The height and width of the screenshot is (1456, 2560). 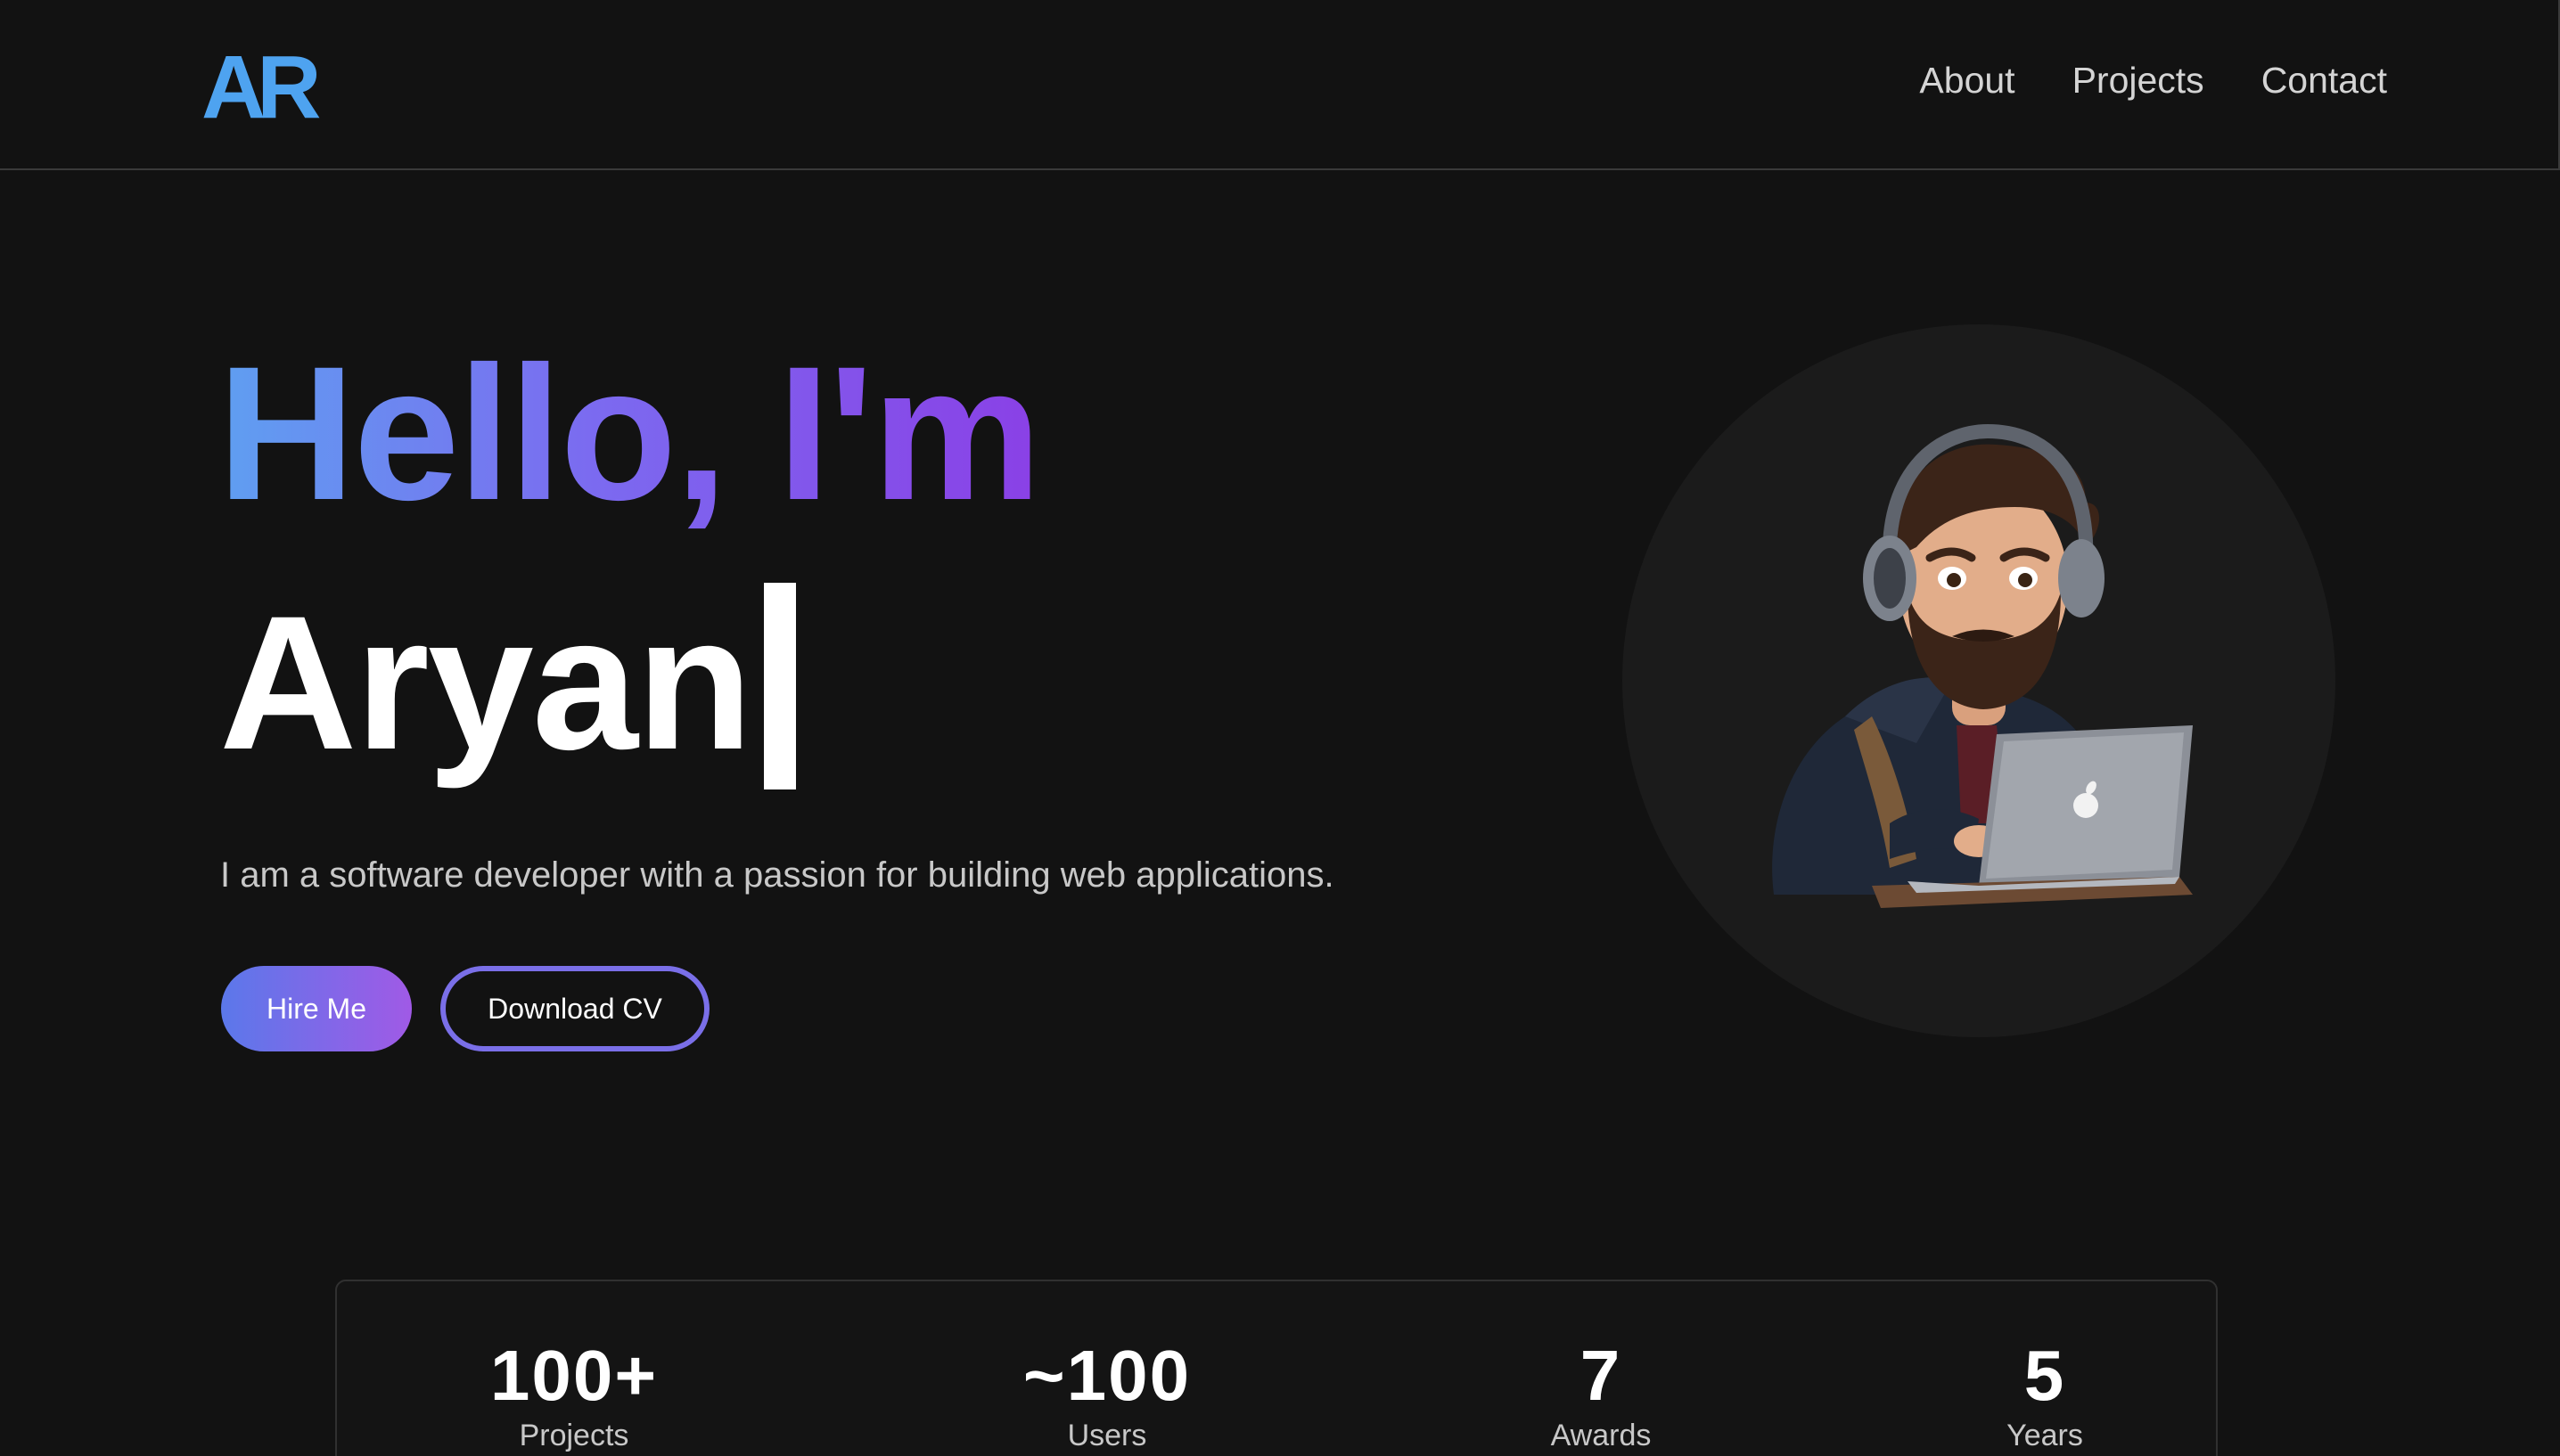 What do you see at coordinates (574, 1375) in the screenshot?
I see `stat-value: 100+` at bounding box center [574, 1375].